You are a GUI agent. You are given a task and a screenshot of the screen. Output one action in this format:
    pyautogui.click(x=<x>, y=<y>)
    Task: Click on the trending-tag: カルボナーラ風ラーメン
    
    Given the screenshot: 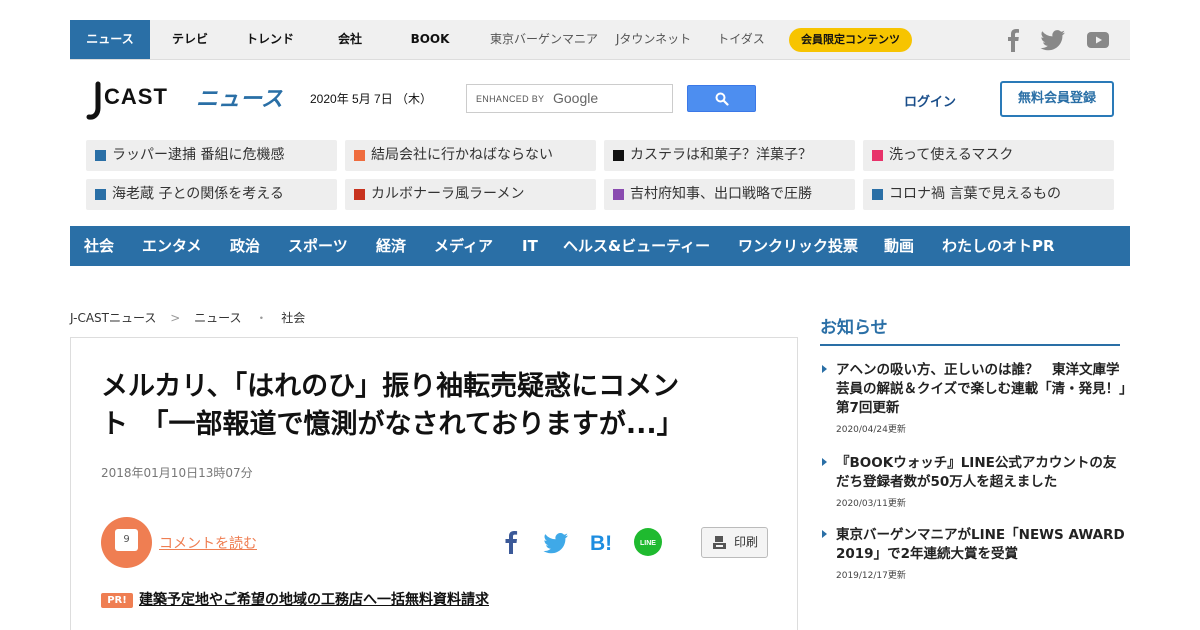 What is the action you would take?
    pyautogui.click(x=470, y=194)
    